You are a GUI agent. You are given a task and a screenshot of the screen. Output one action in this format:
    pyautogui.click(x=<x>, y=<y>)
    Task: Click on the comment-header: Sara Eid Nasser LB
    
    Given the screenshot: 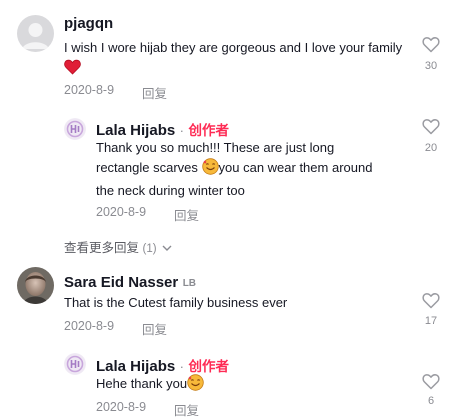 What is the action you would take?
    pyautogui.click(x=130, y=283)
    